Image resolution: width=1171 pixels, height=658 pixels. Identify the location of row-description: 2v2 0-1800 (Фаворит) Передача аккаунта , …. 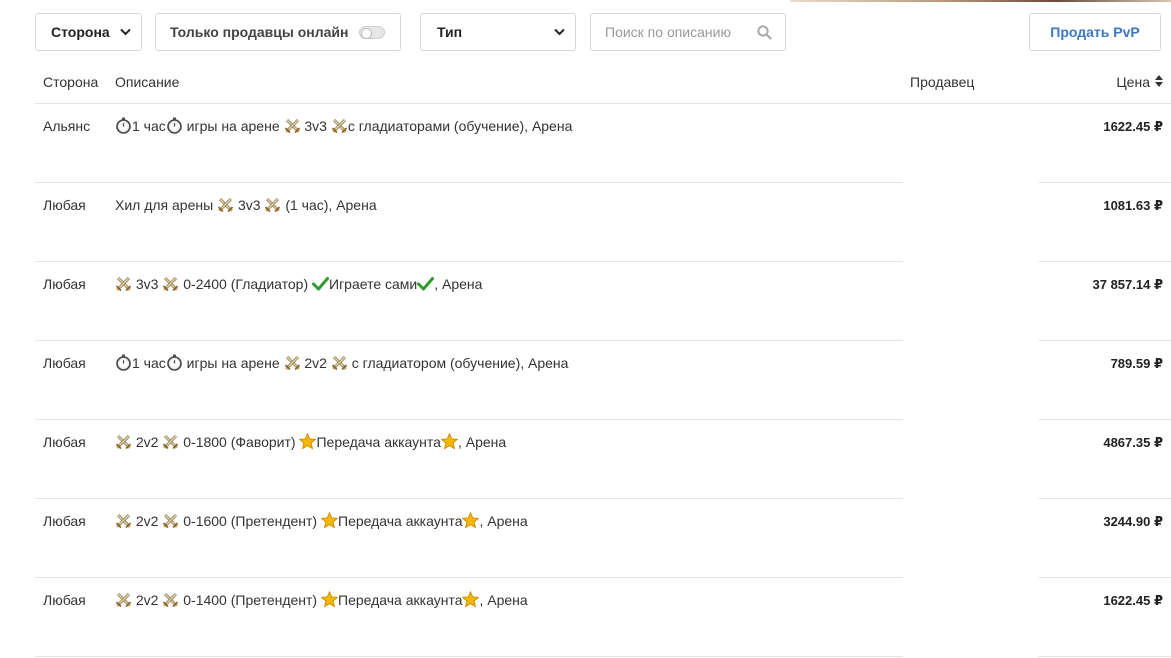
(310, 441).